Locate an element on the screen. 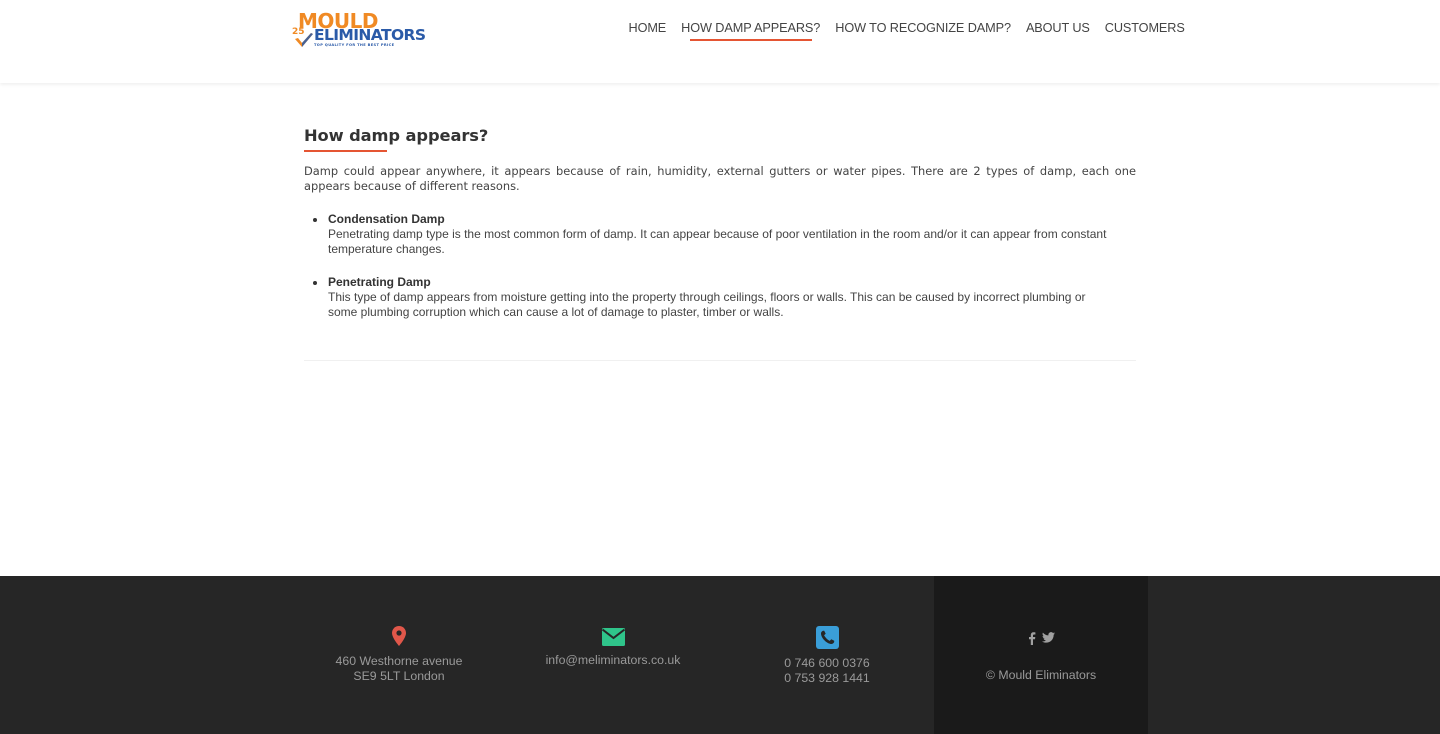  email-link: info@meliminators.co.uk is located at coordinates (613, 660).